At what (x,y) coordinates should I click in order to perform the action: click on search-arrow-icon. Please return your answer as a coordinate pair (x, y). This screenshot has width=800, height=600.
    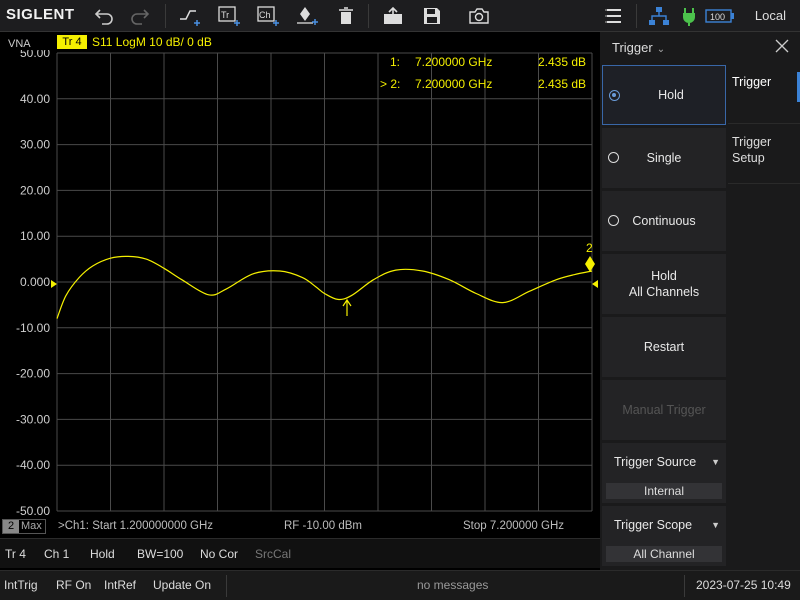
    Looking at the image, I should click on (347, 307).